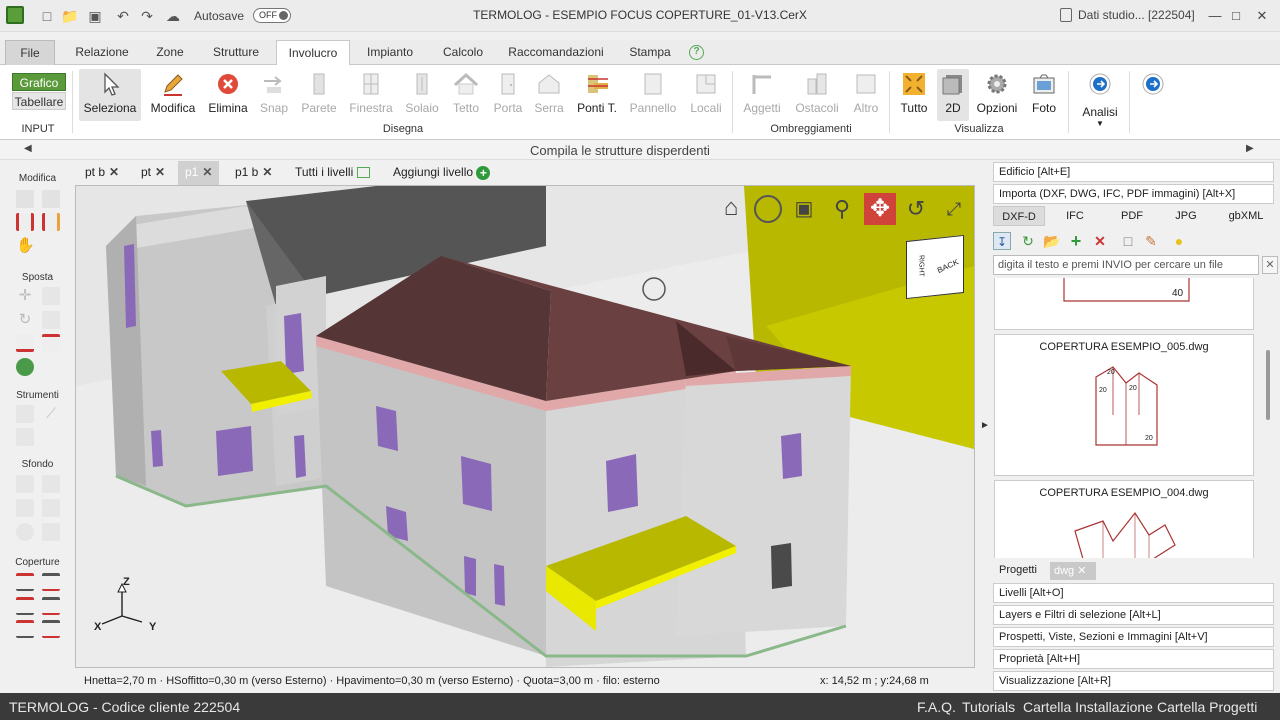  What do you see at coordinates (804, 209) in the screenshot?
I see `zoom-window-icon: ▣` at bounding box center [804, 209].